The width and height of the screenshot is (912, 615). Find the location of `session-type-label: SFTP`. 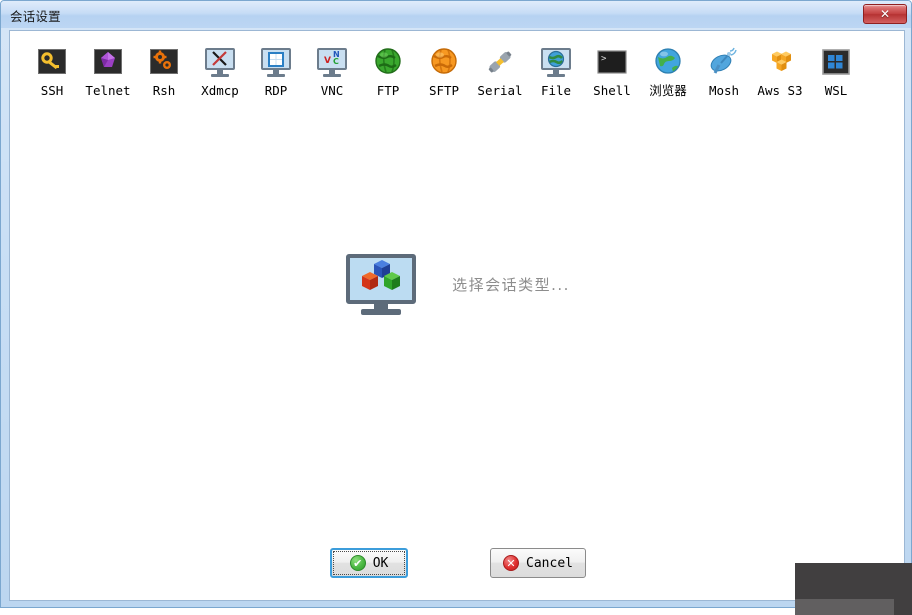

session-type-label: SFTP is located at coordinates (444, 90).